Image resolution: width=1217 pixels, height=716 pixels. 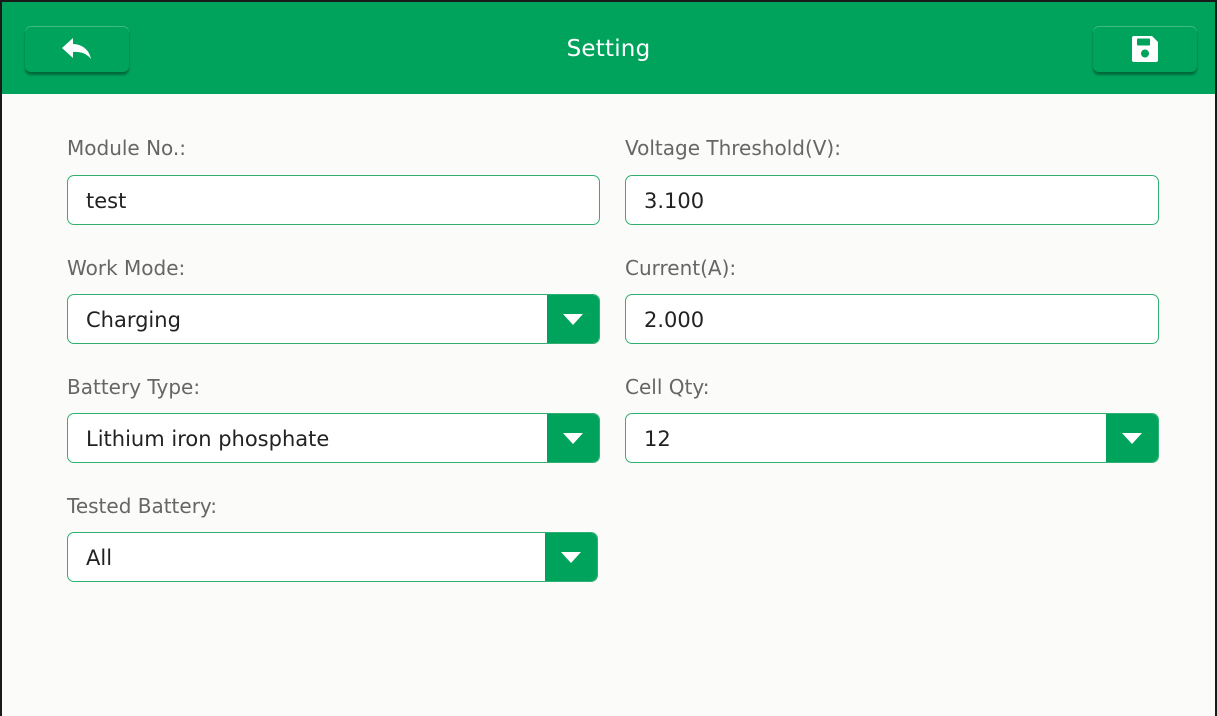 What do you see at coordinates (126, 268) in the screenshot?
I see `work-mode-label: Work Mode:` at bounding box center [126, 268].